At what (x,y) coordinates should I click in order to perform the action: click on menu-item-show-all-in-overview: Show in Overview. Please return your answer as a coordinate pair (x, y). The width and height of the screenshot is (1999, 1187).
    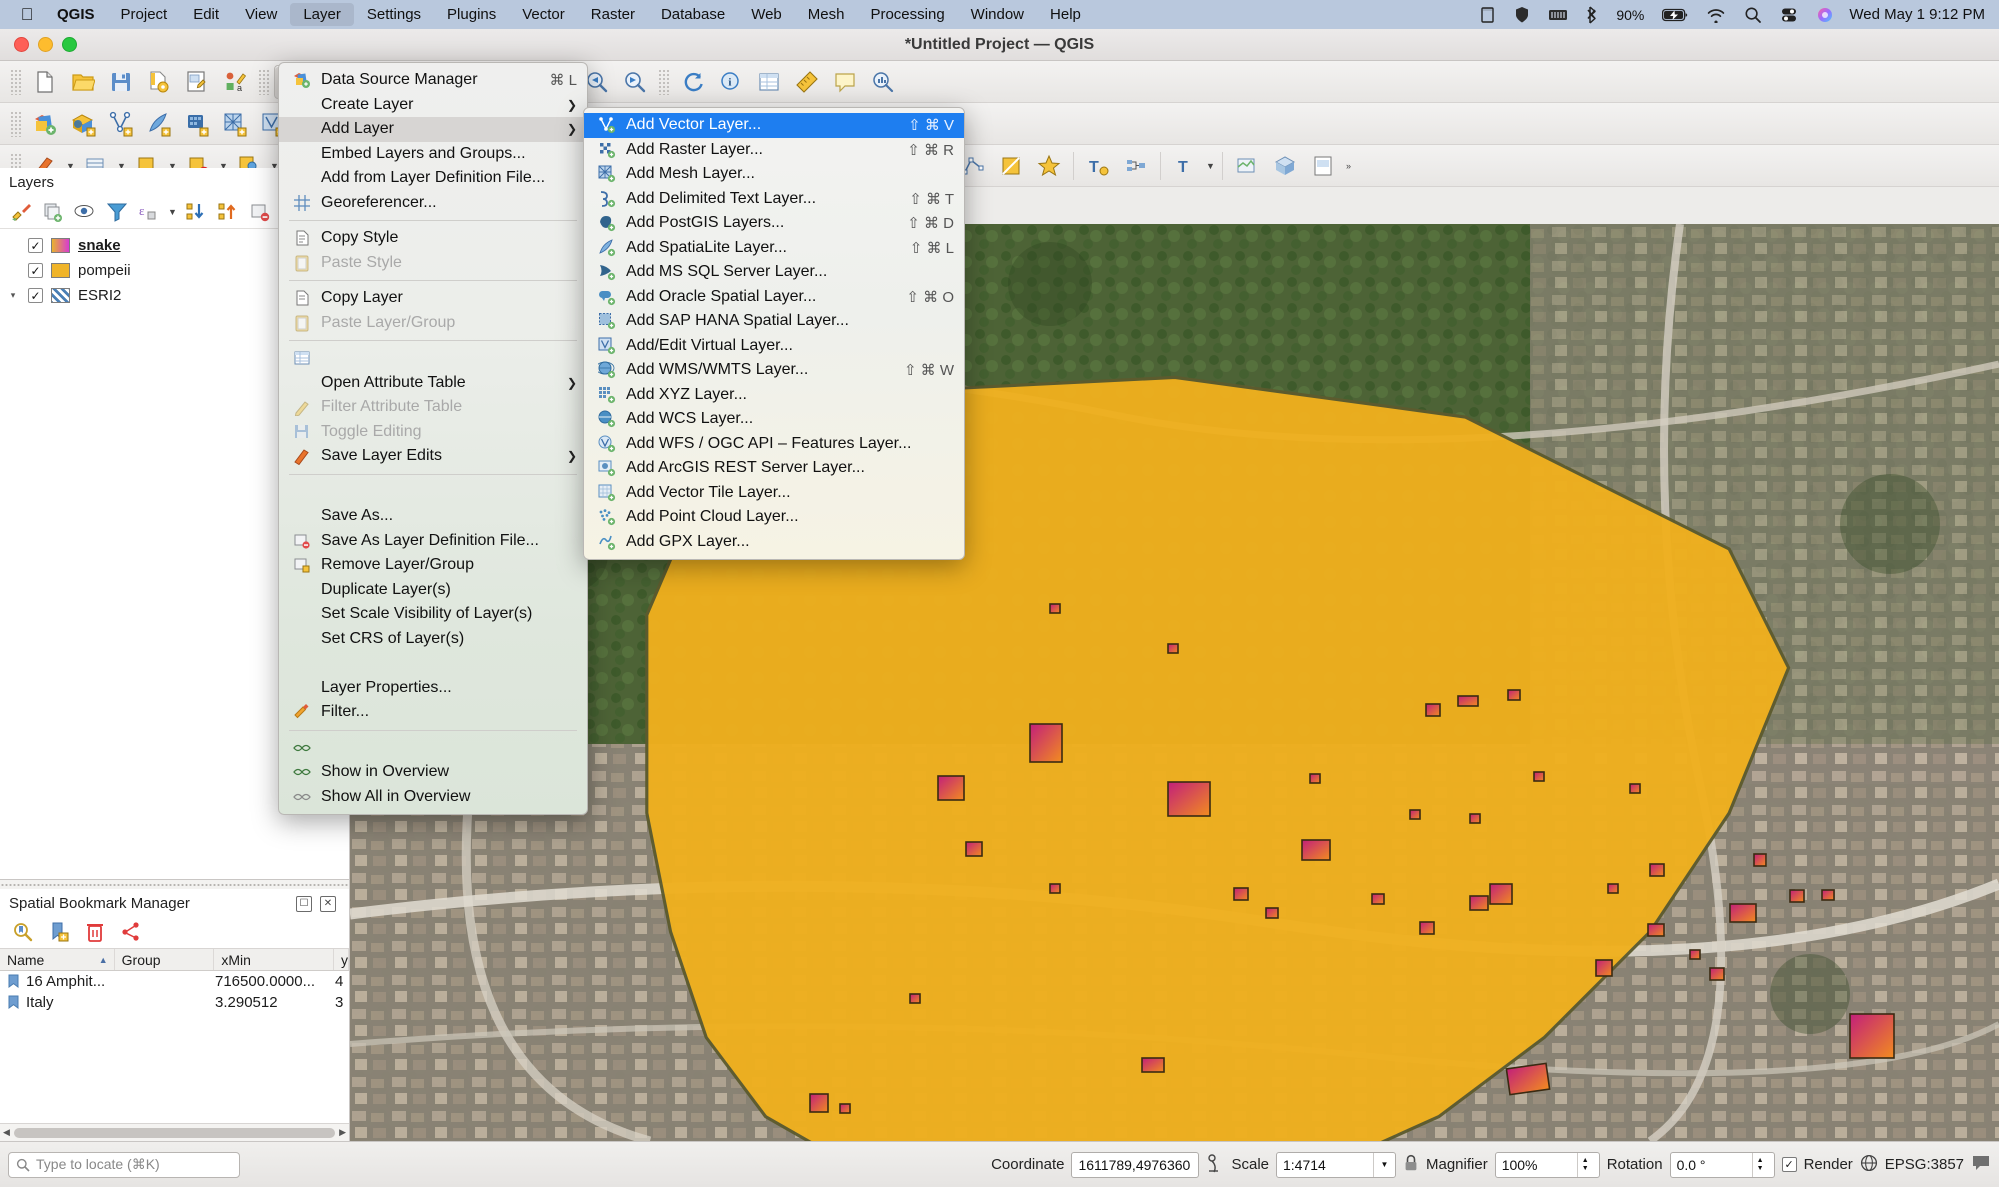
    Looking at the image, I should click on (433, 772).